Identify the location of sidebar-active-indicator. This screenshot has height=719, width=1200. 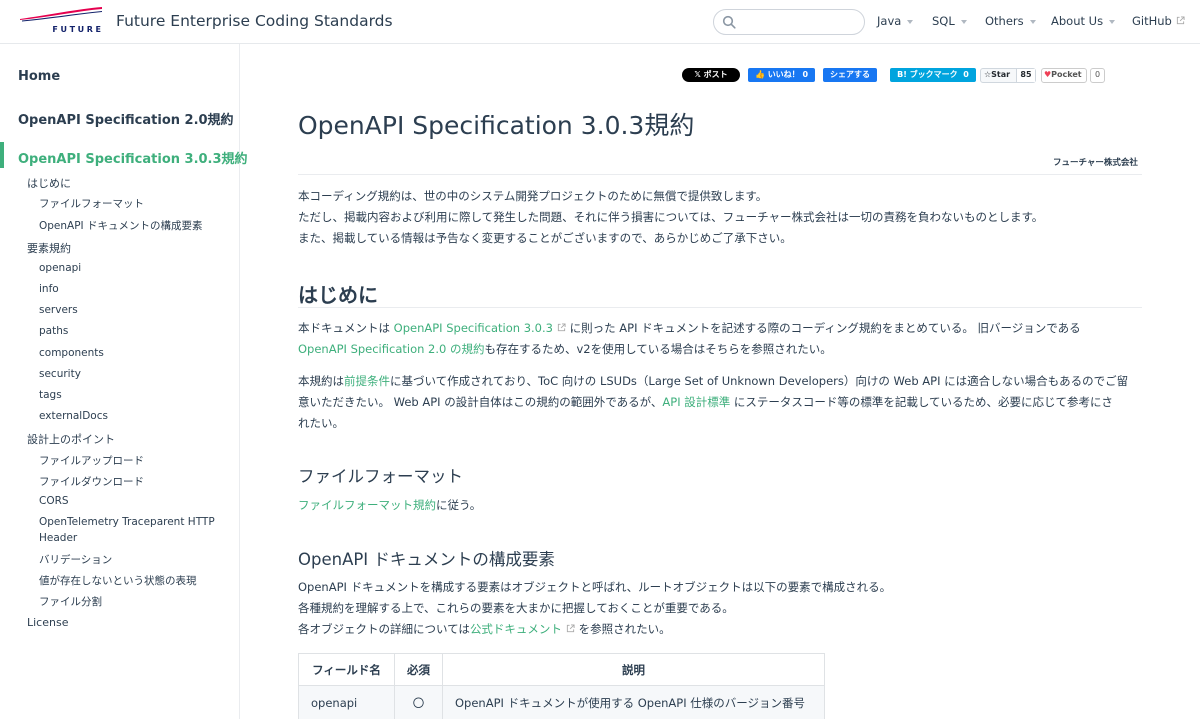
(2, 155).